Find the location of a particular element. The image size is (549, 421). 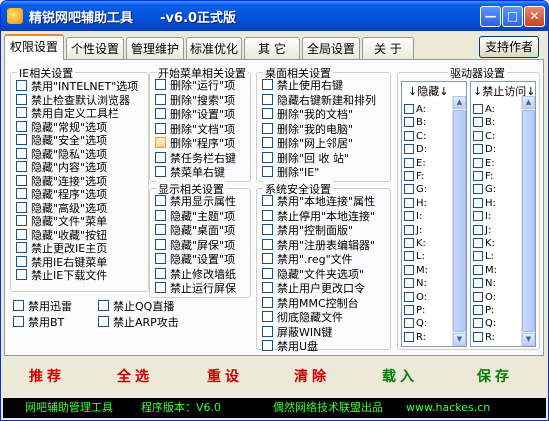

checkbox-option: 隐藏"隐私"选项 is located at coordinates (61, 154).